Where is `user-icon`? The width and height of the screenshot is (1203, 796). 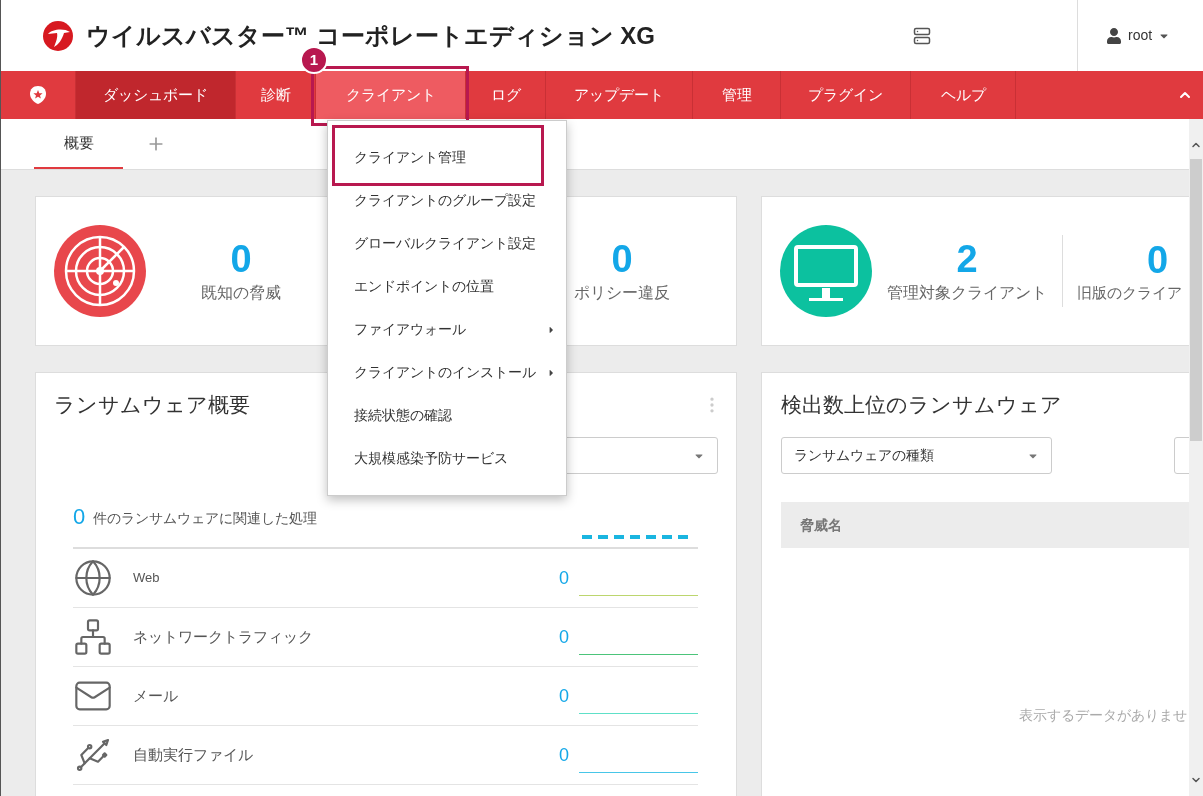
user-icon is located at coordinates (1114, 35).